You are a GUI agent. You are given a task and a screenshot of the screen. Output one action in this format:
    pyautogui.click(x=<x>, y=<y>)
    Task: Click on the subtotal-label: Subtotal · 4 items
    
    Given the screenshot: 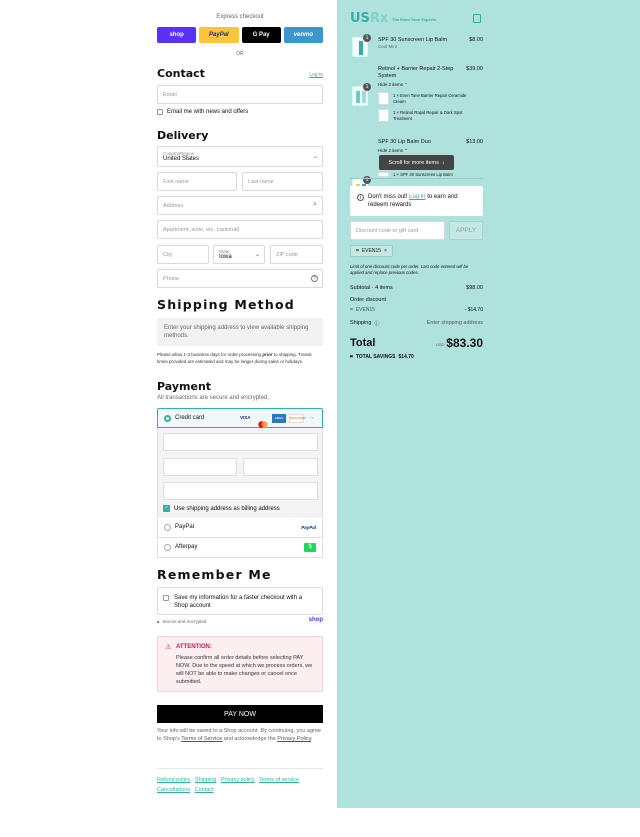 What is the action you would take?
    pyautogui.click(x=371, y=288)
    